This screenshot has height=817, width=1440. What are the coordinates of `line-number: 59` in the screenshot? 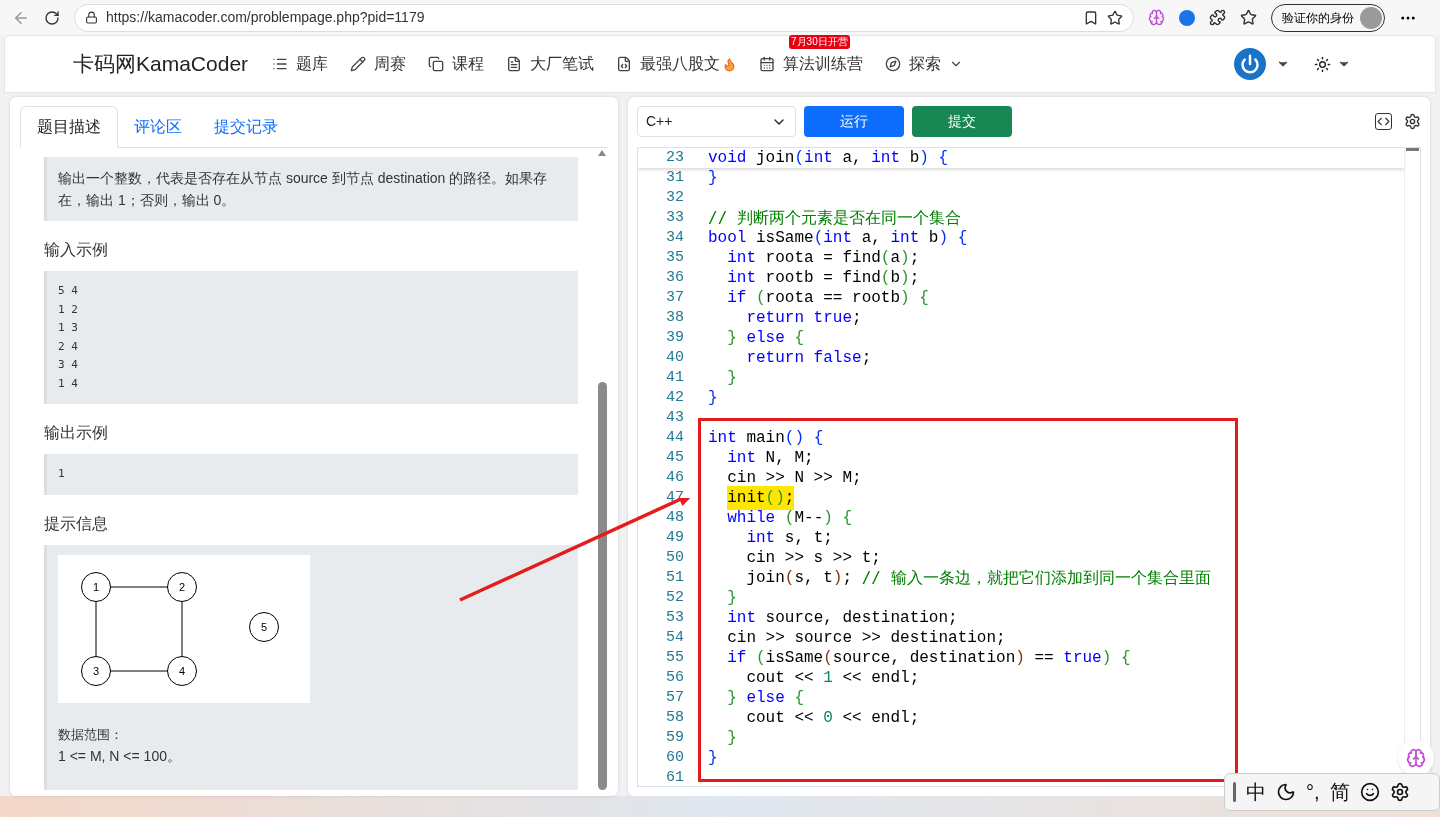 It's located at (674, 737).